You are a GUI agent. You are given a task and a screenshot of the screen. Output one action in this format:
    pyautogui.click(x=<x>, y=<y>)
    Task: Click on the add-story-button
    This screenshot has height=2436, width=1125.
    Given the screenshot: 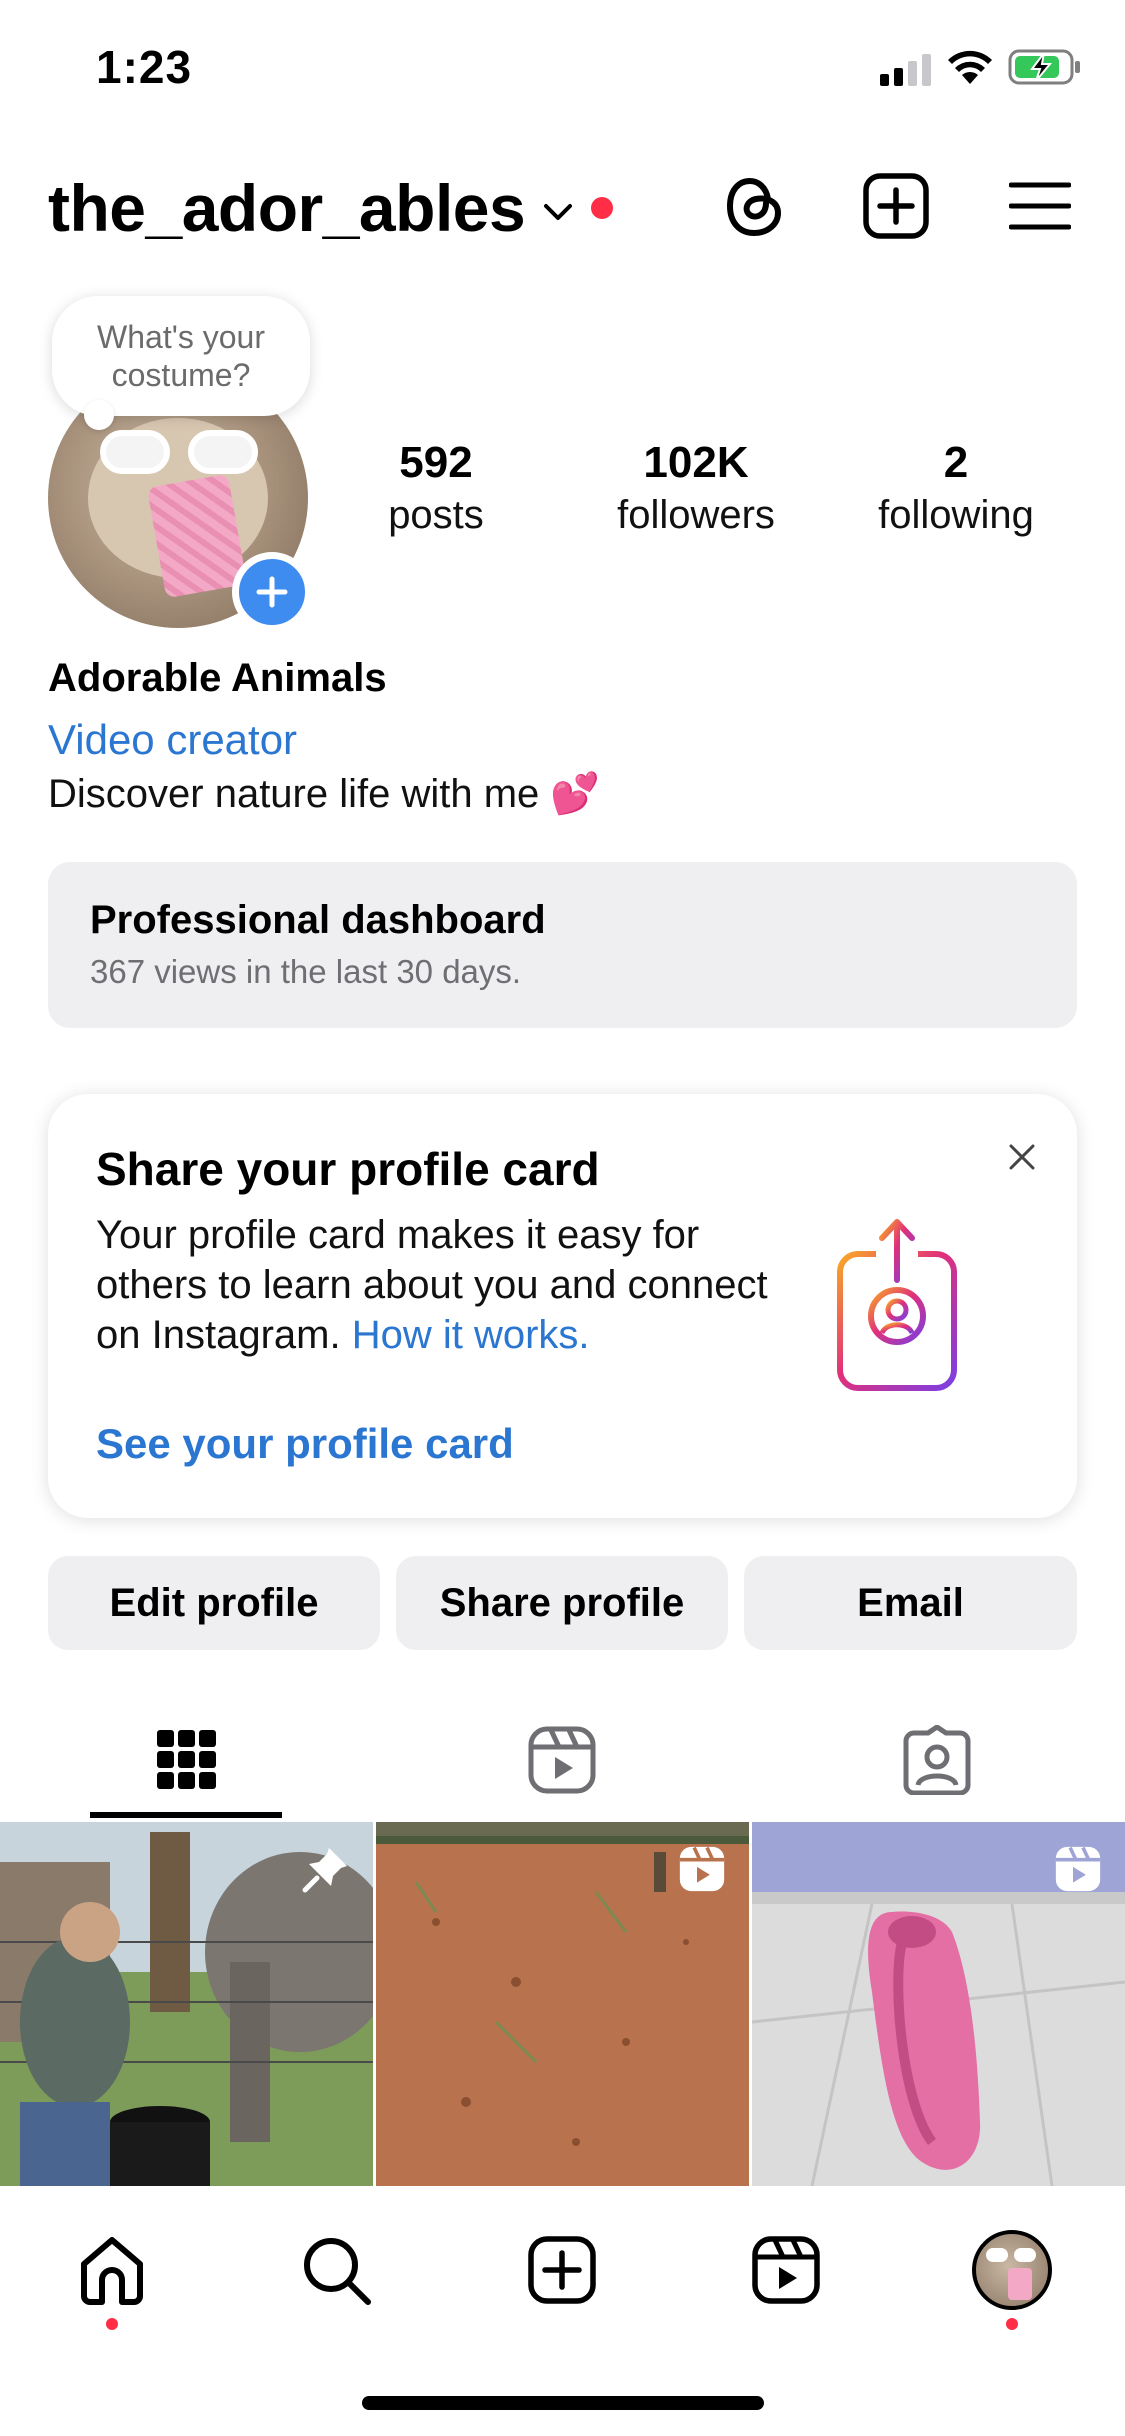 What is the action you would take?
    pyautogui.click(x=272, y=592)
    